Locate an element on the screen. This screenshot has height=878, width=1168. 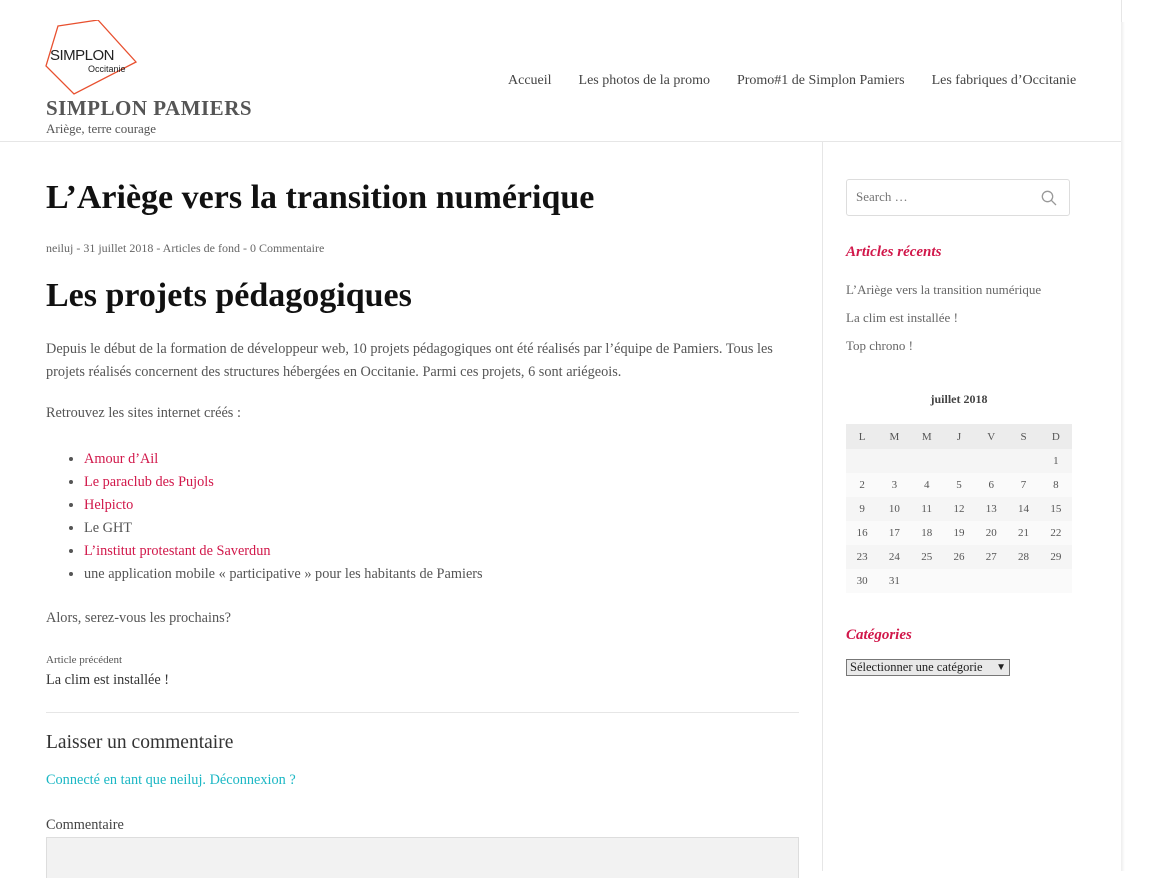
calendar-day: 20 is located at coordinates (991, 533).